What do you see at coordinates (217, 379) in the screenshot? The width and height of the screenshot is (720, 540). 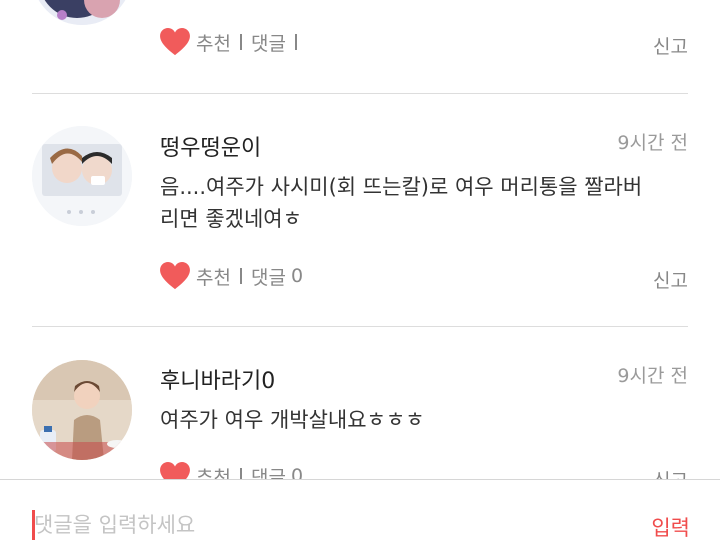 I see `comment-nickname: 후니바라기0` at bounding box center [217, 379].